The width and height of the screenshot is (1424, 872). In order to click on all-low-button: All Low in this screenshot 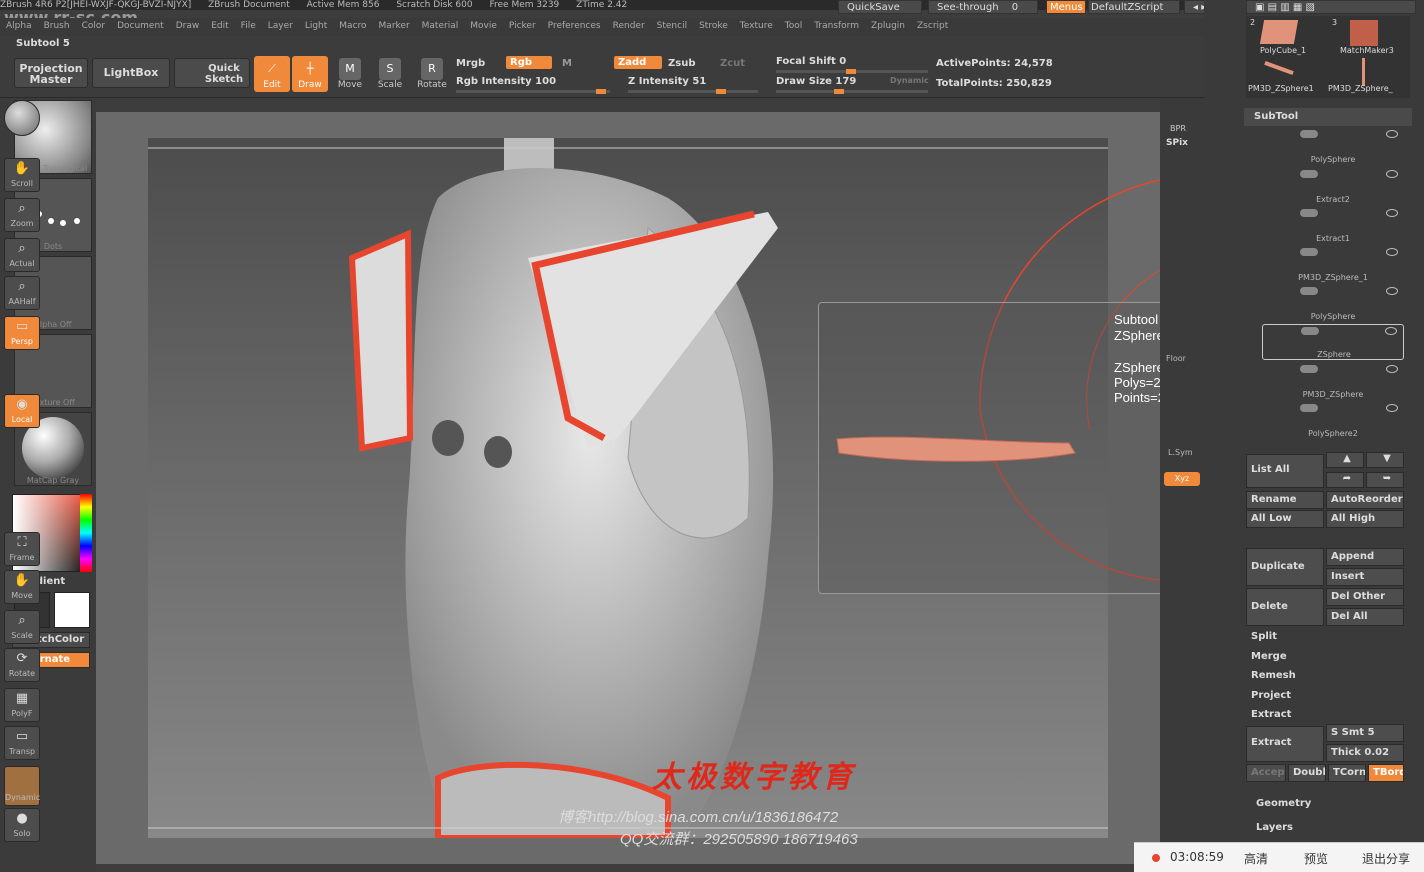, I will do `click(1285, 519)`.